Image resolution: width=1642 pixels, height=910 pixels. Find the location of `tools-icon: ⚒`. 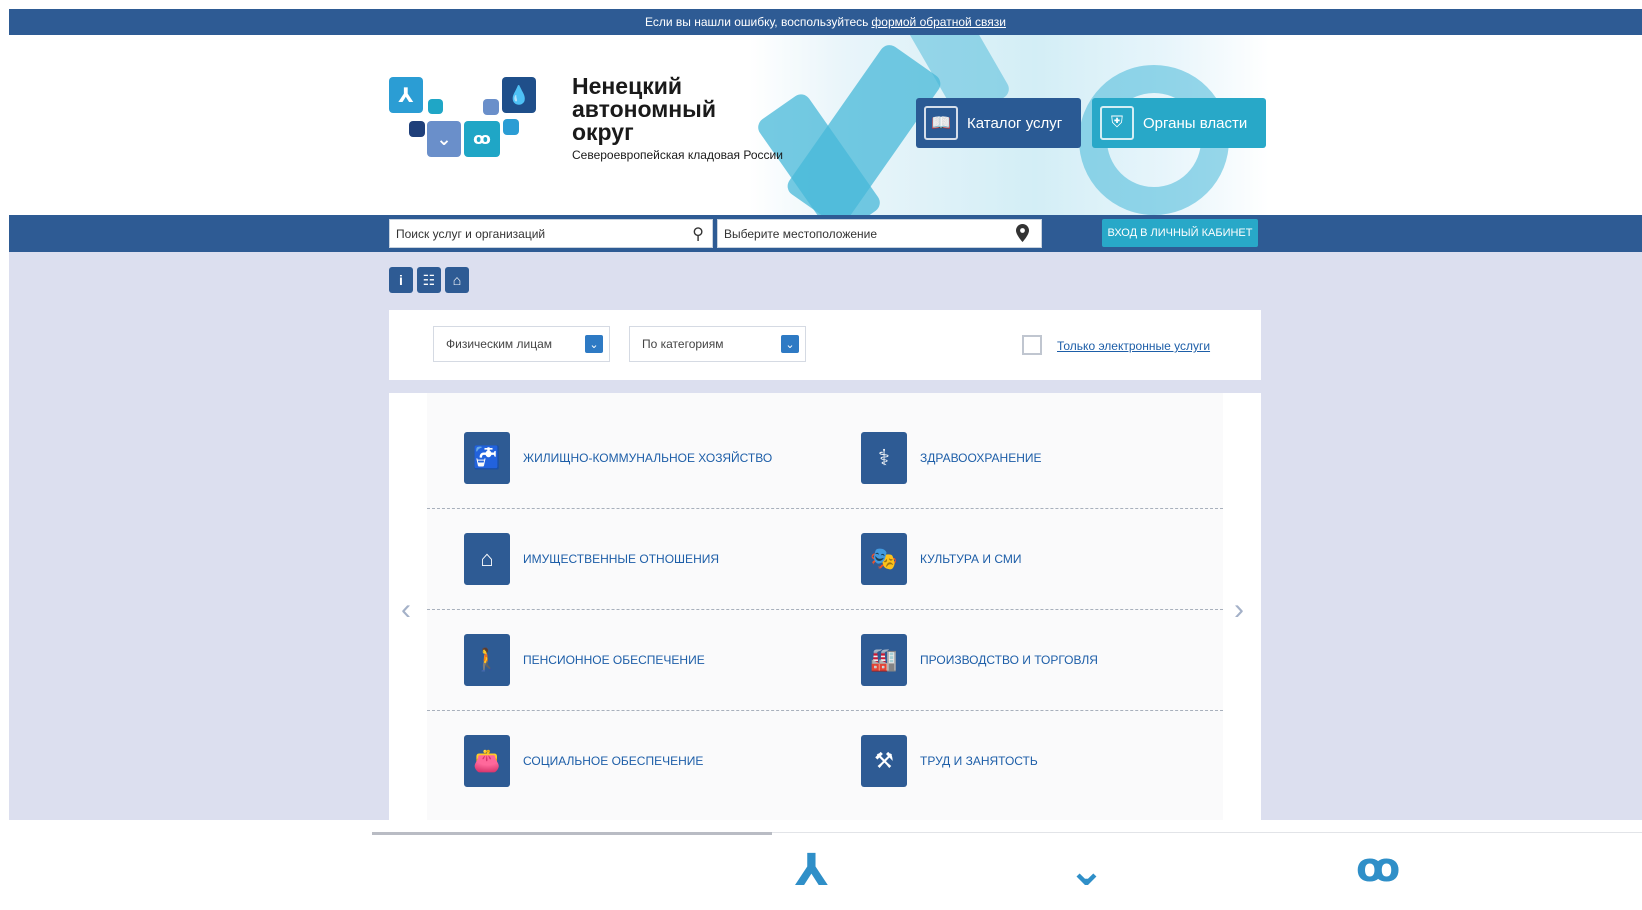

tools-icon: ⚒ is located at coordinates (884, 761).